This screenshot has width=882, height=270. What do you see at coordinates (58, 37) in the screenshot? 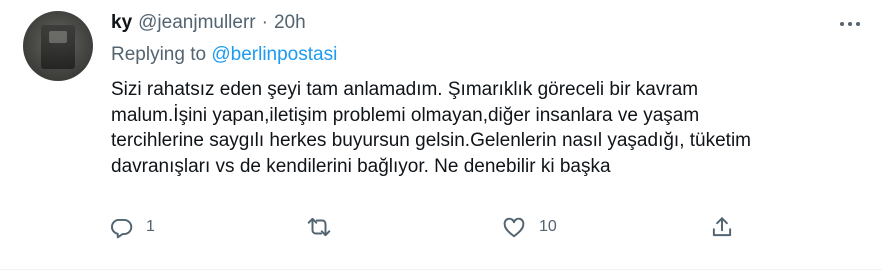
I see `avatar-photo-highlight` at bounding box center [58, 37].